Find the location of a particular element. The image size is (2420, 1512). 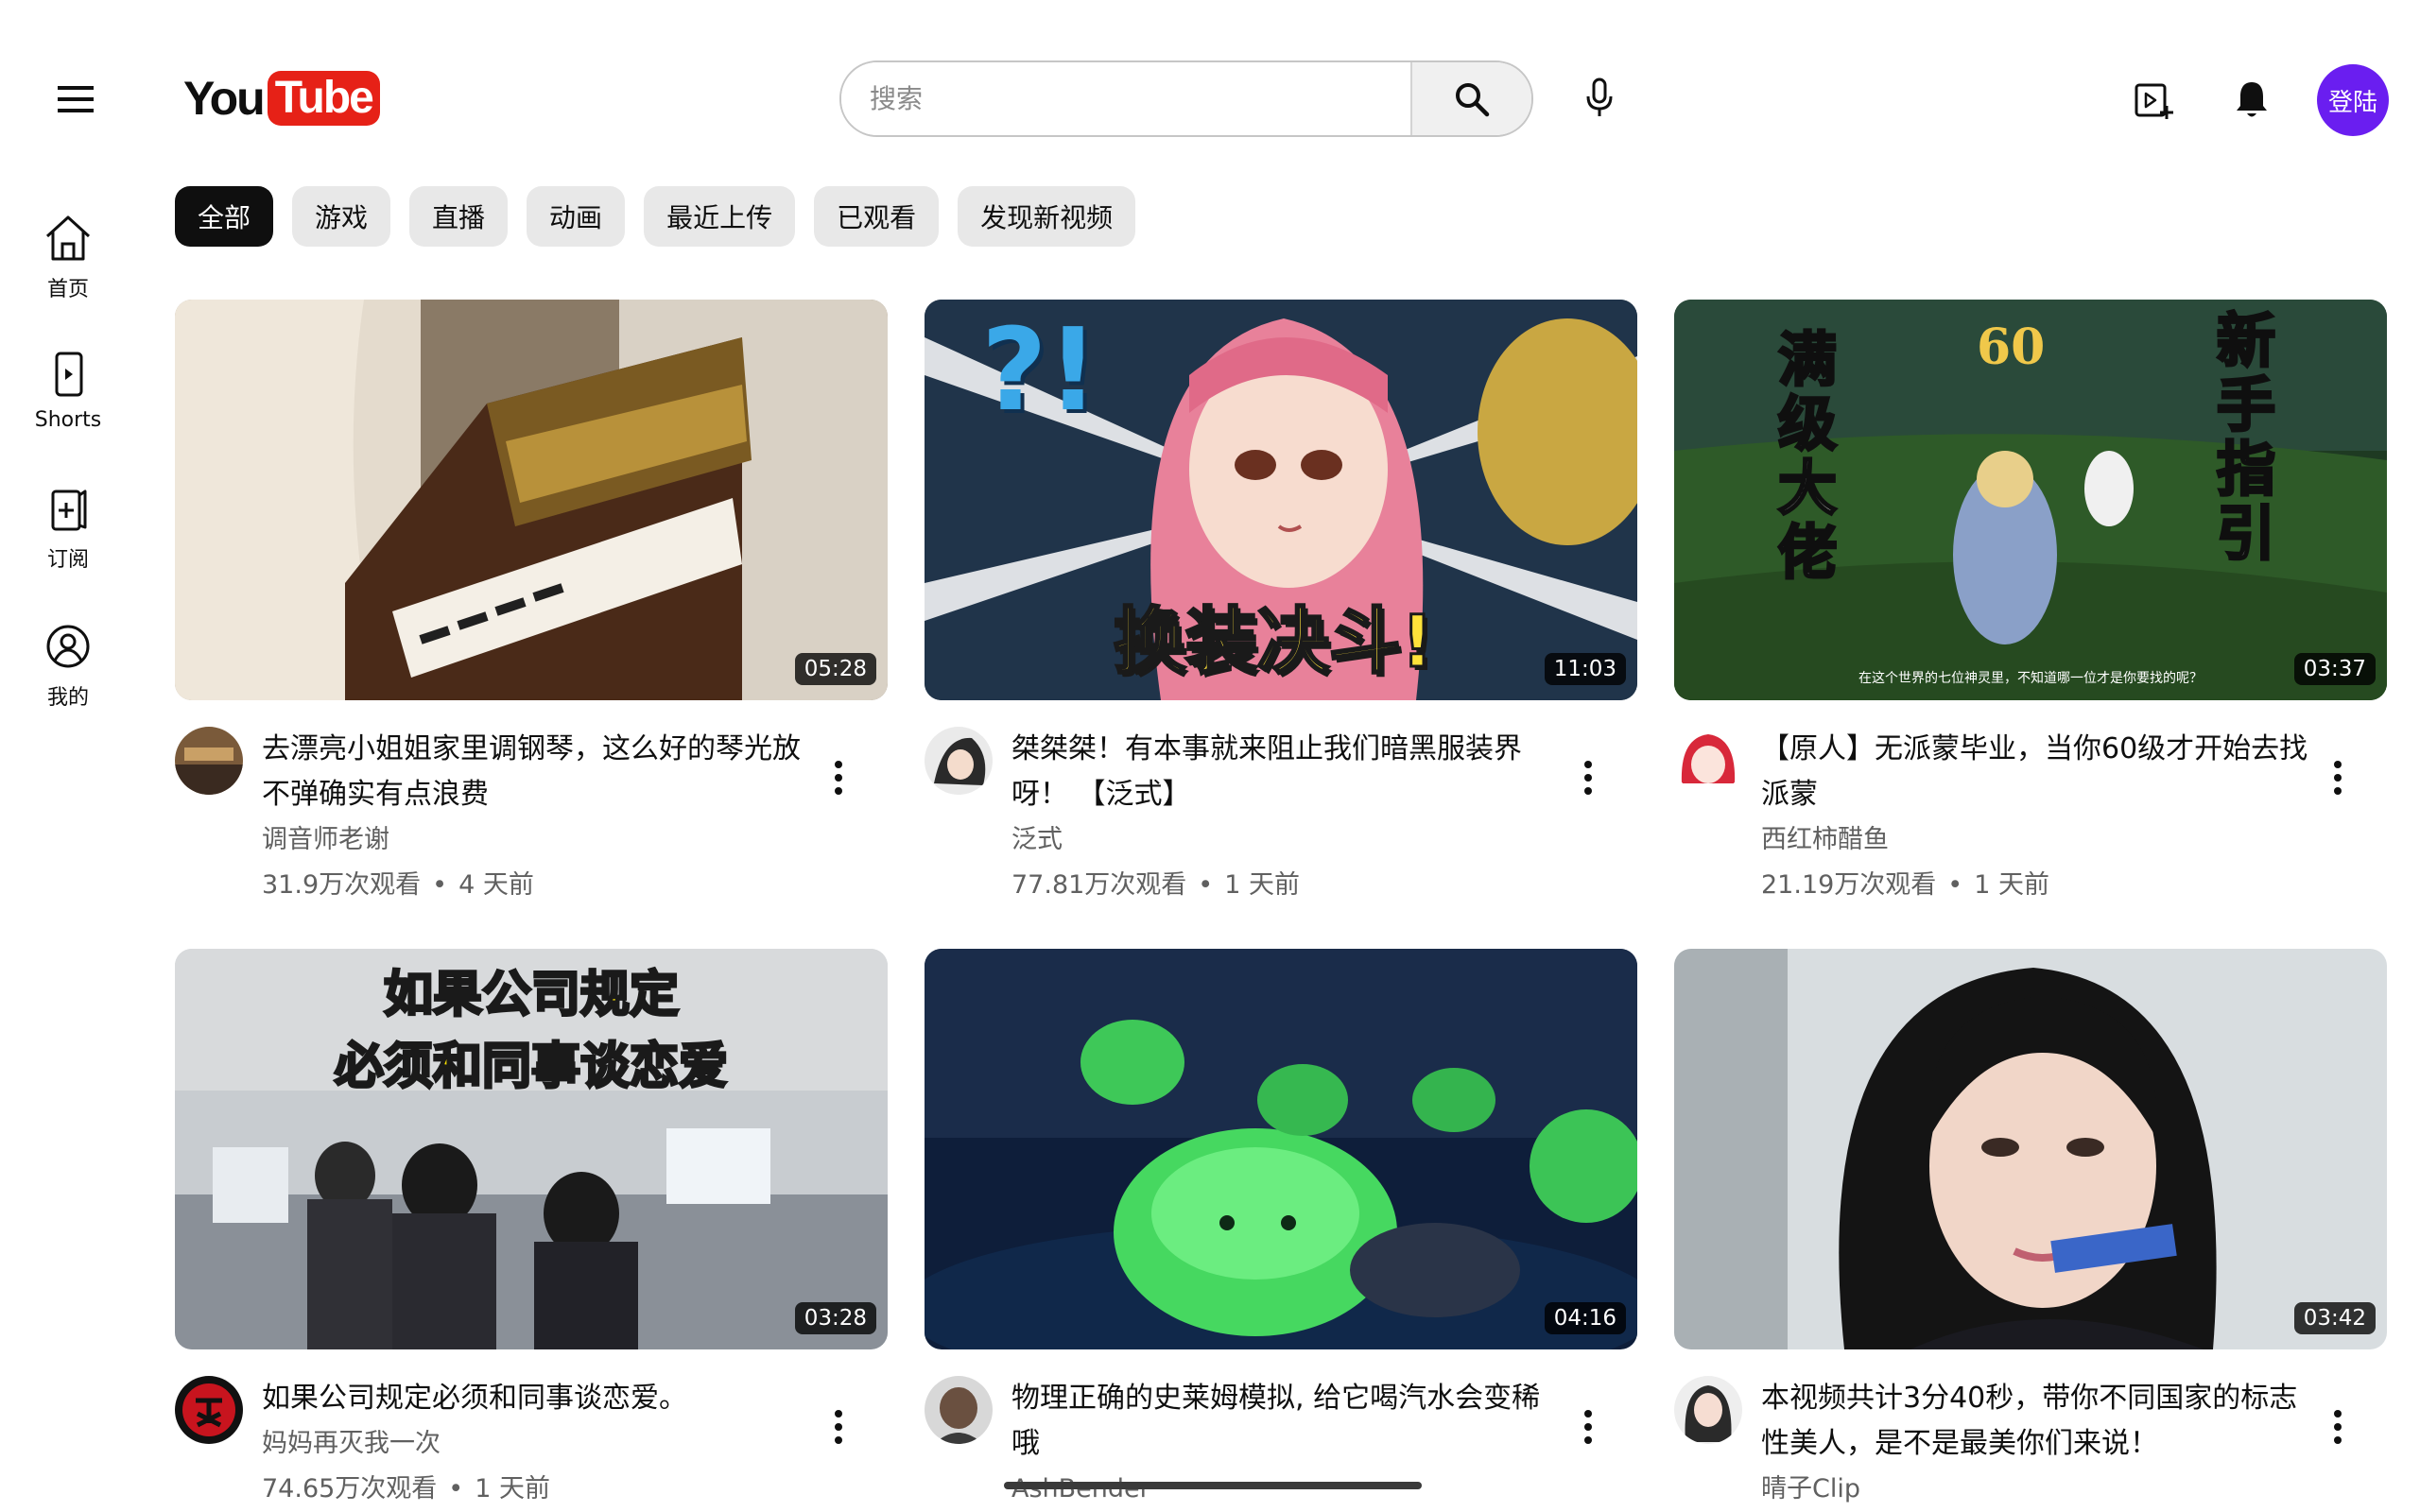

thumbnail-right-text: 新手指引 is located at coordinates (2246, 437).